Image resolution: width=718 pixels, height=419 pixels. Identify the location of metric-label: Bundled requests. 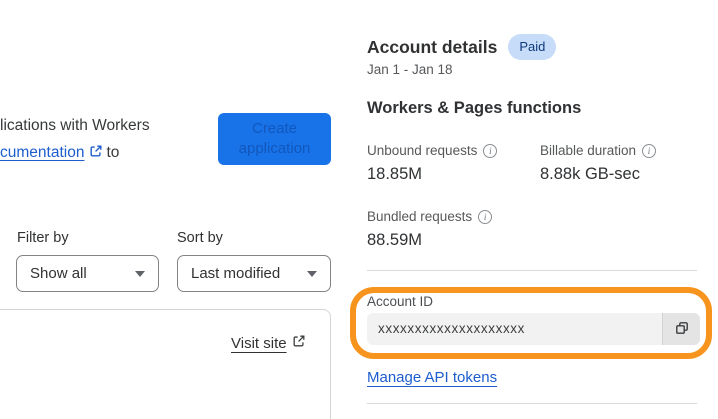
(420, 216).